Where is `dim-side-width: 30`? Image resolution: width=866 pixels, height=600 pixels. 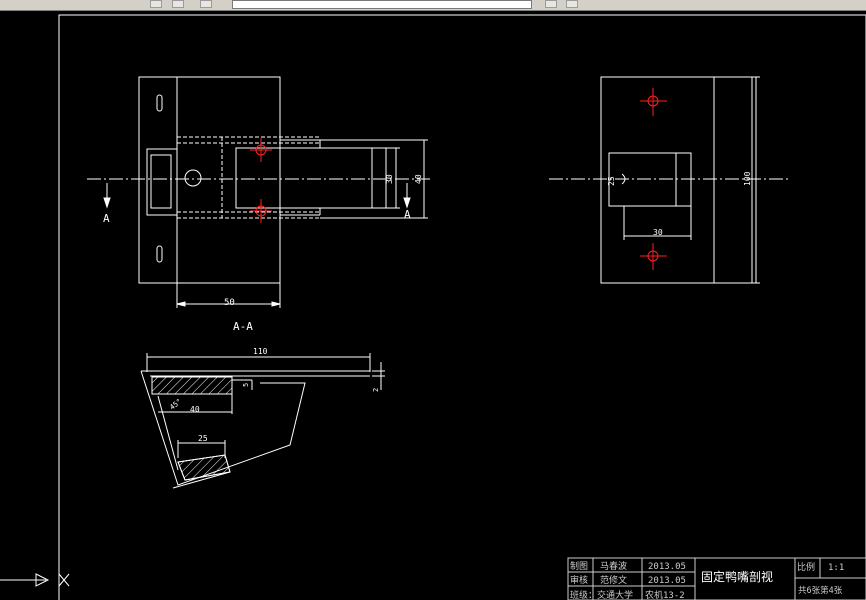 dim-side-width: 30 is located at coordinates (658, 232).